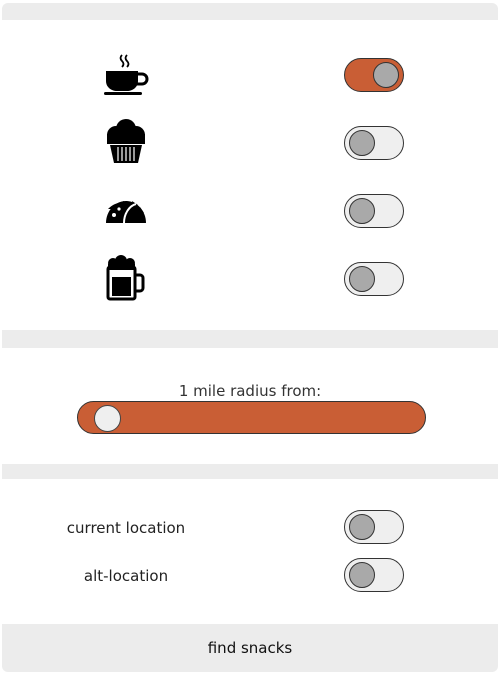 This screenshot has width=500, height=675. Describe the element at coordinates (126, 279) in the screenshot. I see `beer-mug-icon` at that location.